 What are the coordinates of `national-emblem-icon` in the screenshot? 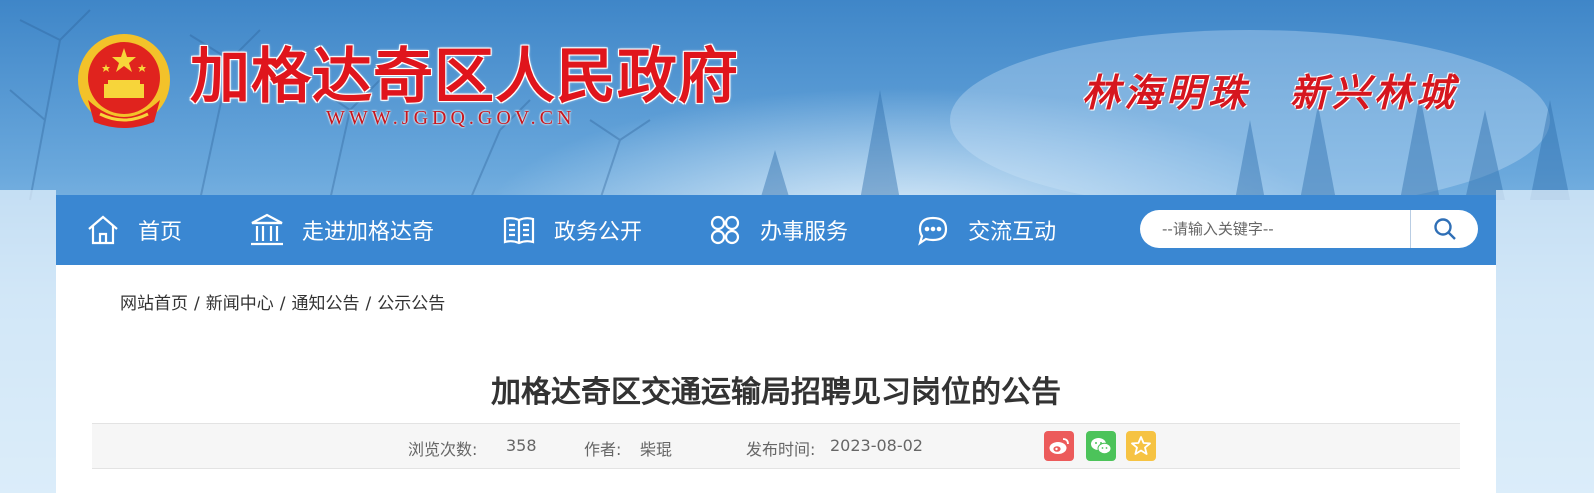 It's located at (124, 81).